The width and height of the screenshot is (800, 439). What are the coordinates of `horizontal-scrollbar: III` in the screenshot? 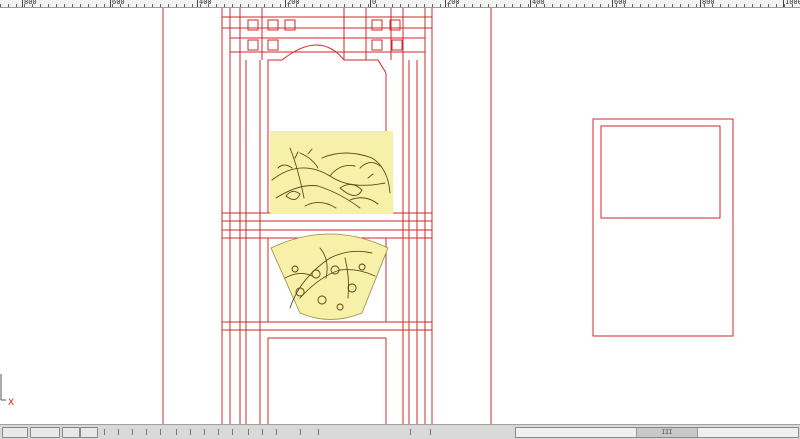 It's located at (657, 432).